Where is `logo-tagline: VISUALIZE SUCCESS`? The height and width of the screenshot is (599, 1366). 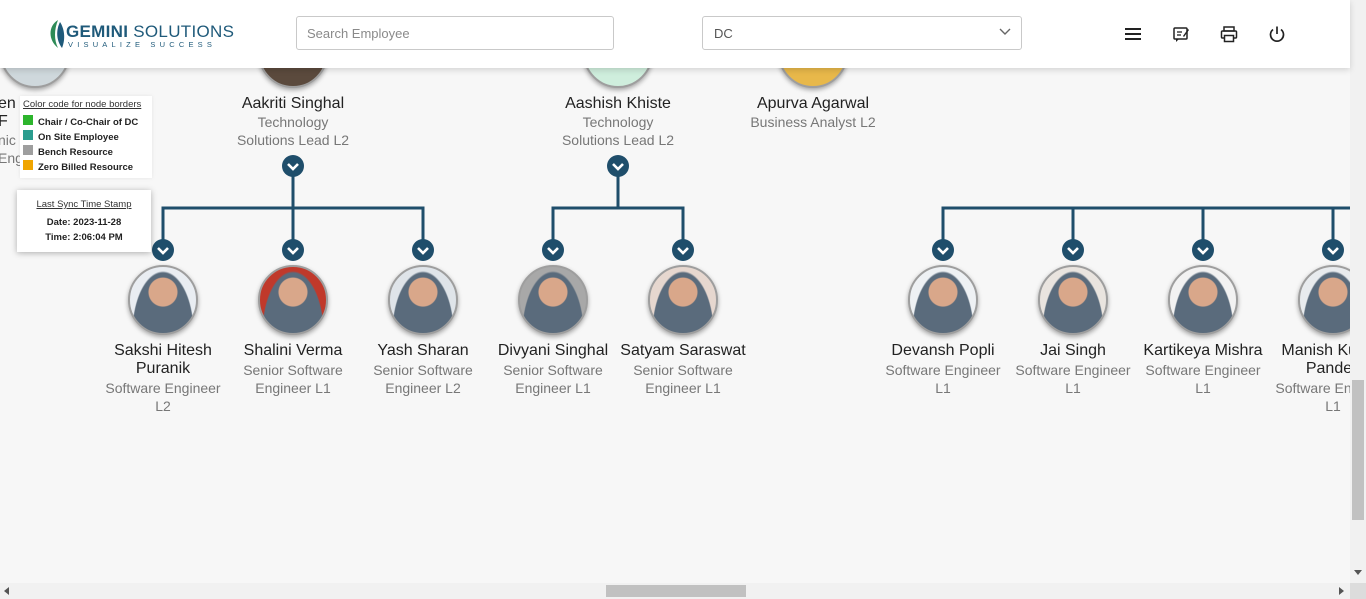
logo-tagline: VISUALIZE SUCCESS is located at coordinates (142, 44).